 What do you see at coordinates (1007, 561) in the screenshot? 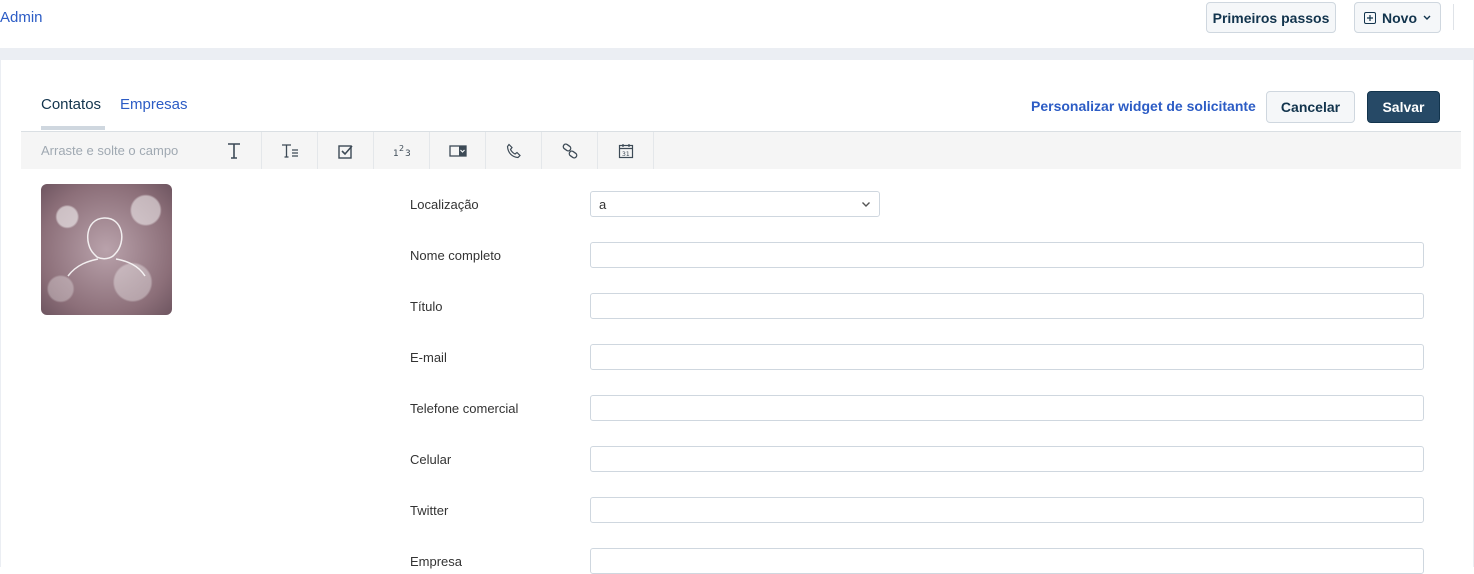
I see `empresa-input` at bounding box center [1007, 561].